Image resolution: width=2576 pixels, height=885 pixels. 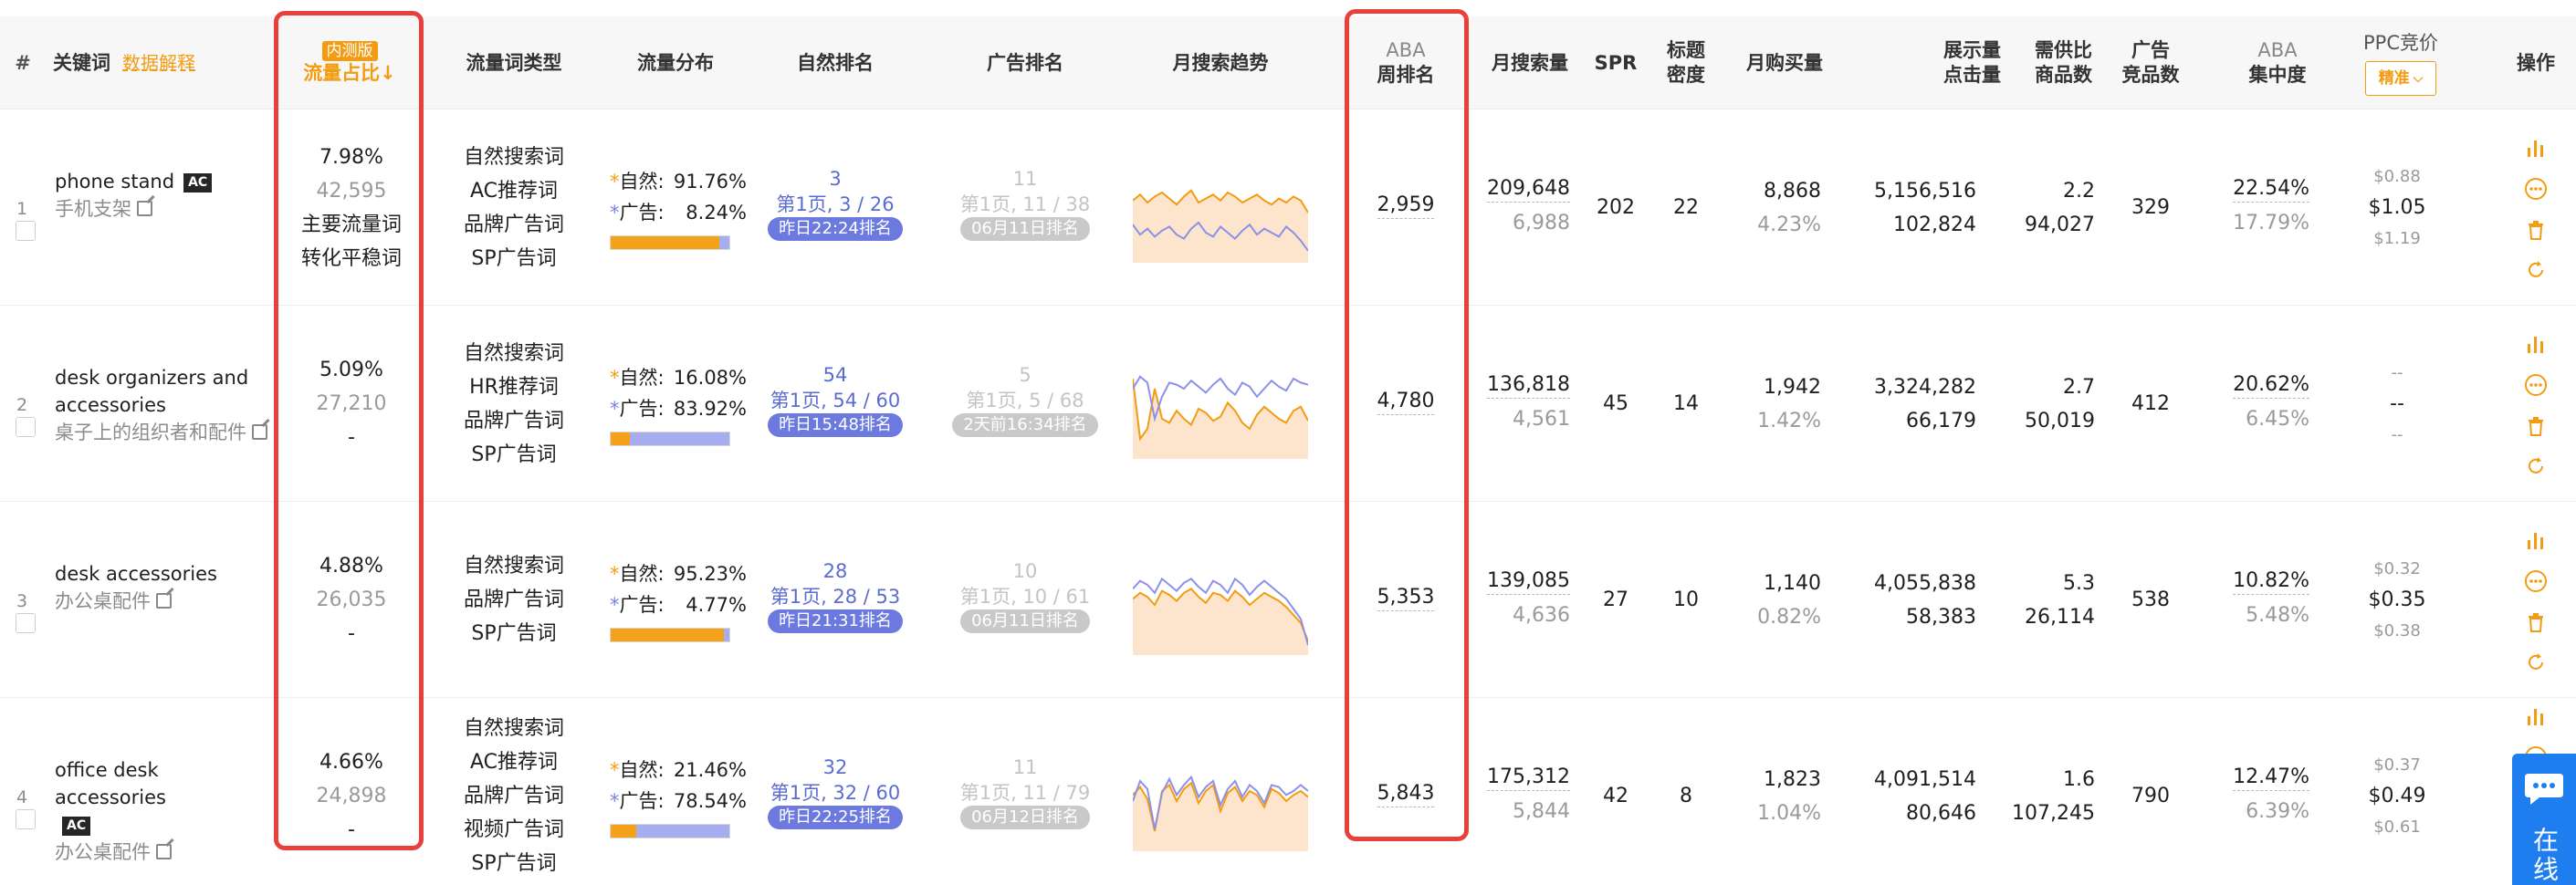 I want to click on keyword-text: desk accessories, so click(x=136, y=574).